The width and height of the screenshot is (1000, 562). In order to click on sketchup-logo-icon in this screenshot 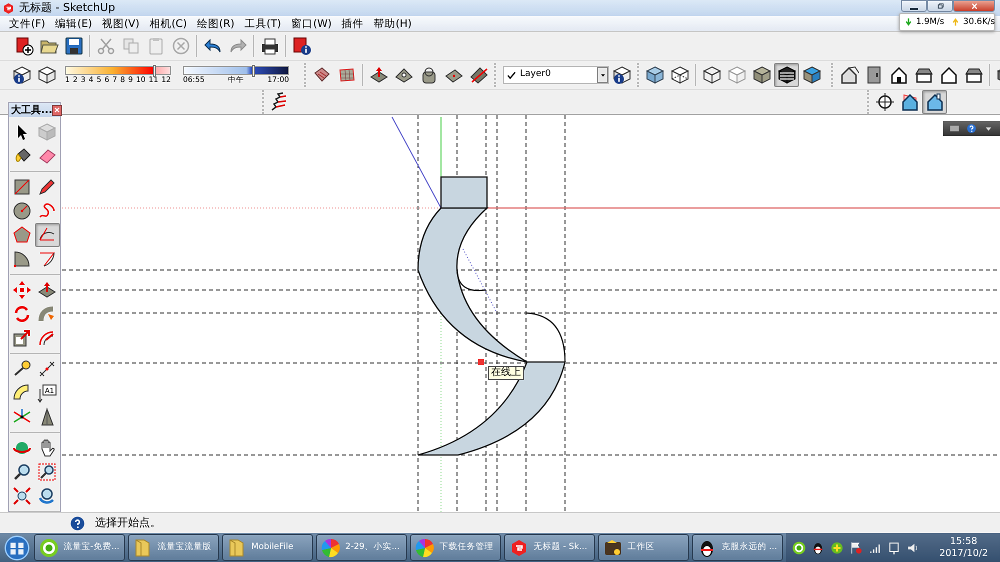, I will do `click(8, 8)`.